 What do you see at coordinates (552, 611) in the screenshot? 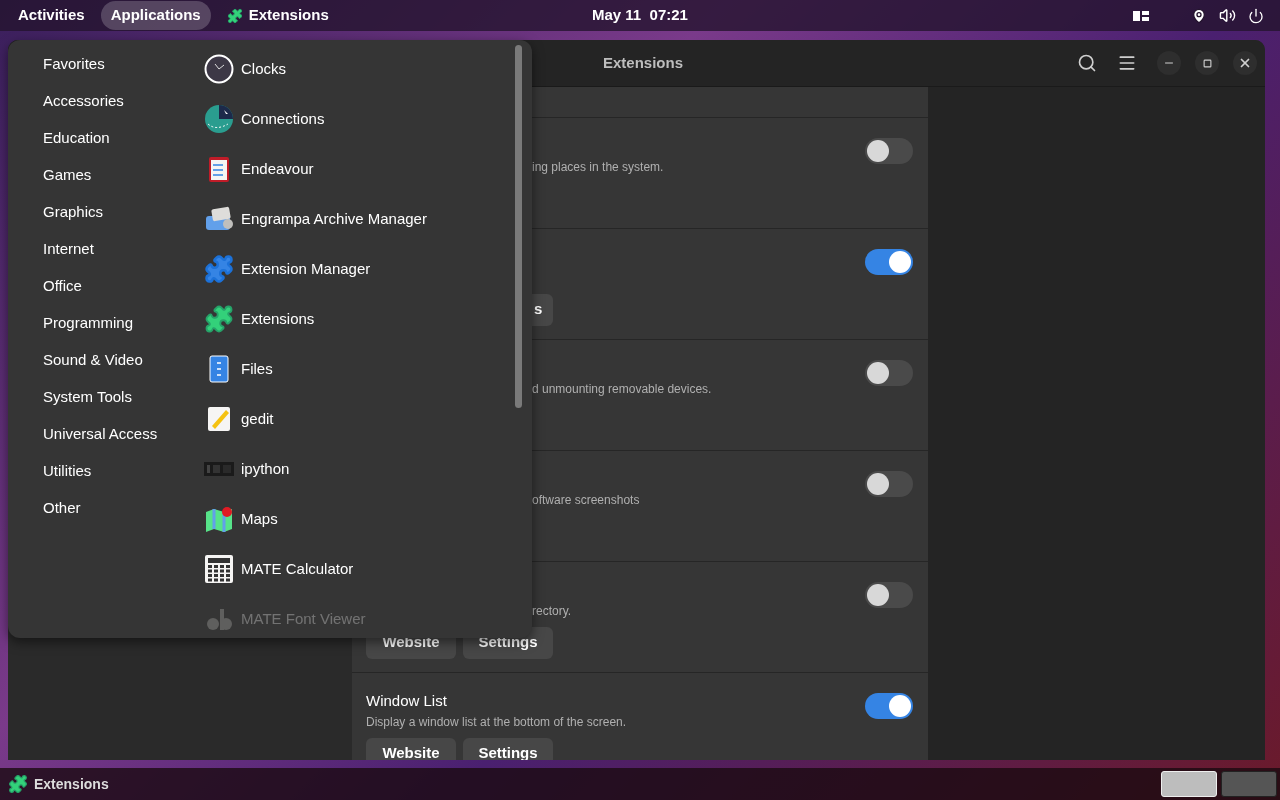
I see `extension-description: rectory.` at bounding box center [552, 611].